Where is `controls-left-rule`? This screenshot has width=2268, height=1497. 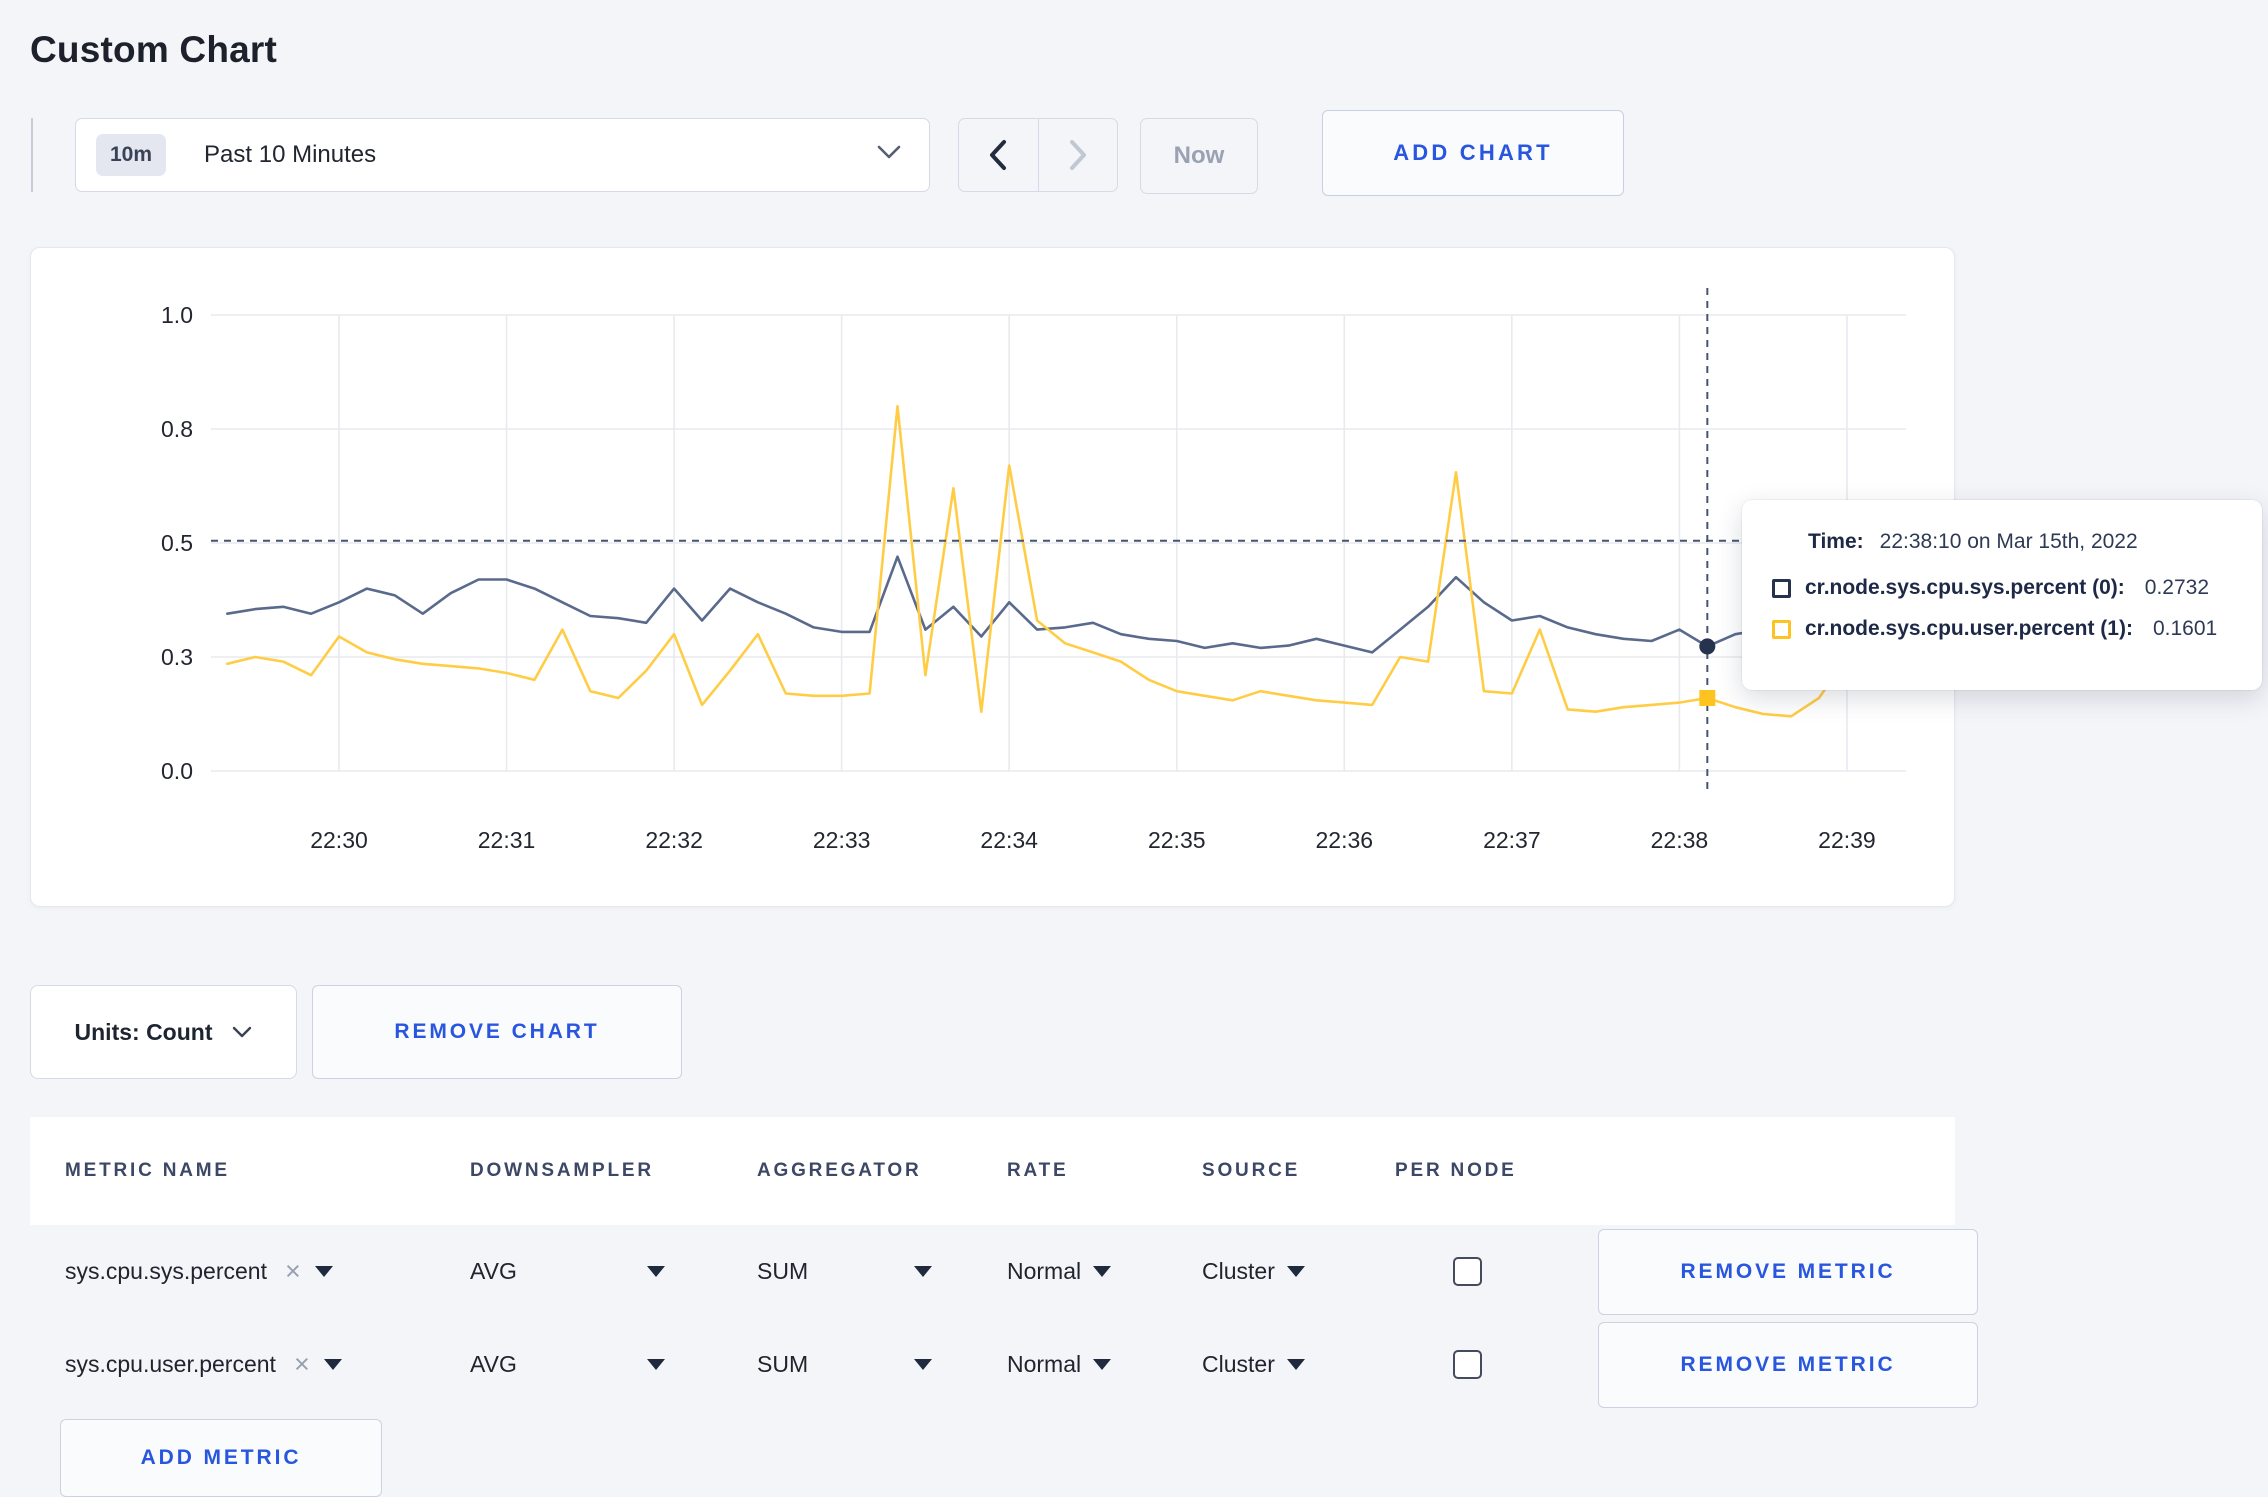
controls-left-rule is located at coordinates (32, 155).